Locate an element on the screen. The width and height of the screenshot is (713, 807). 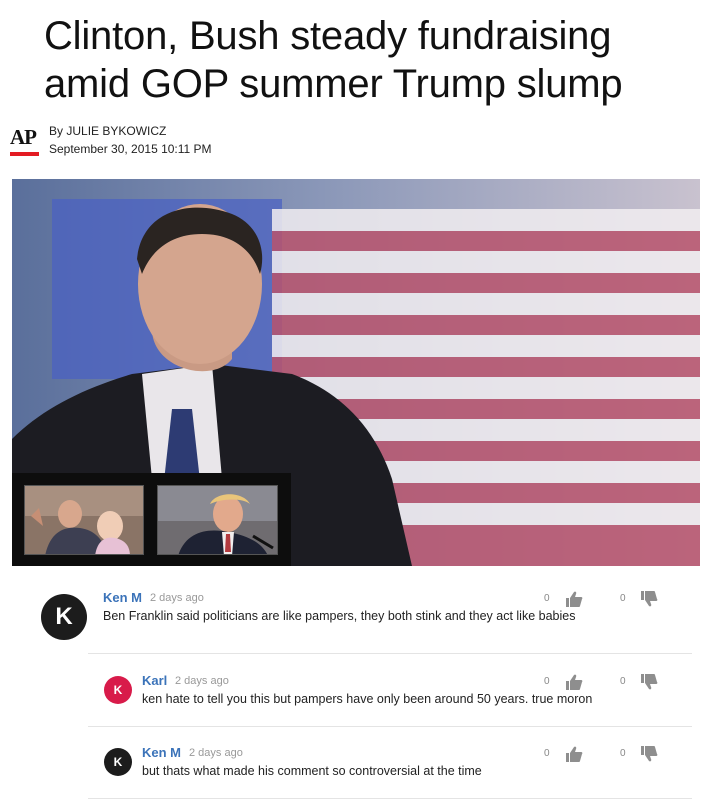
ap-logo-bar is located at coordinates (24, 154).